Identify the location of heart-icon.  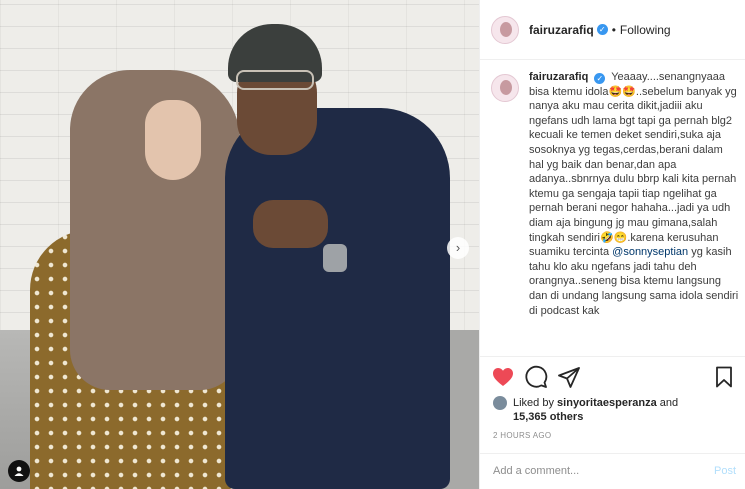
(503, 377).